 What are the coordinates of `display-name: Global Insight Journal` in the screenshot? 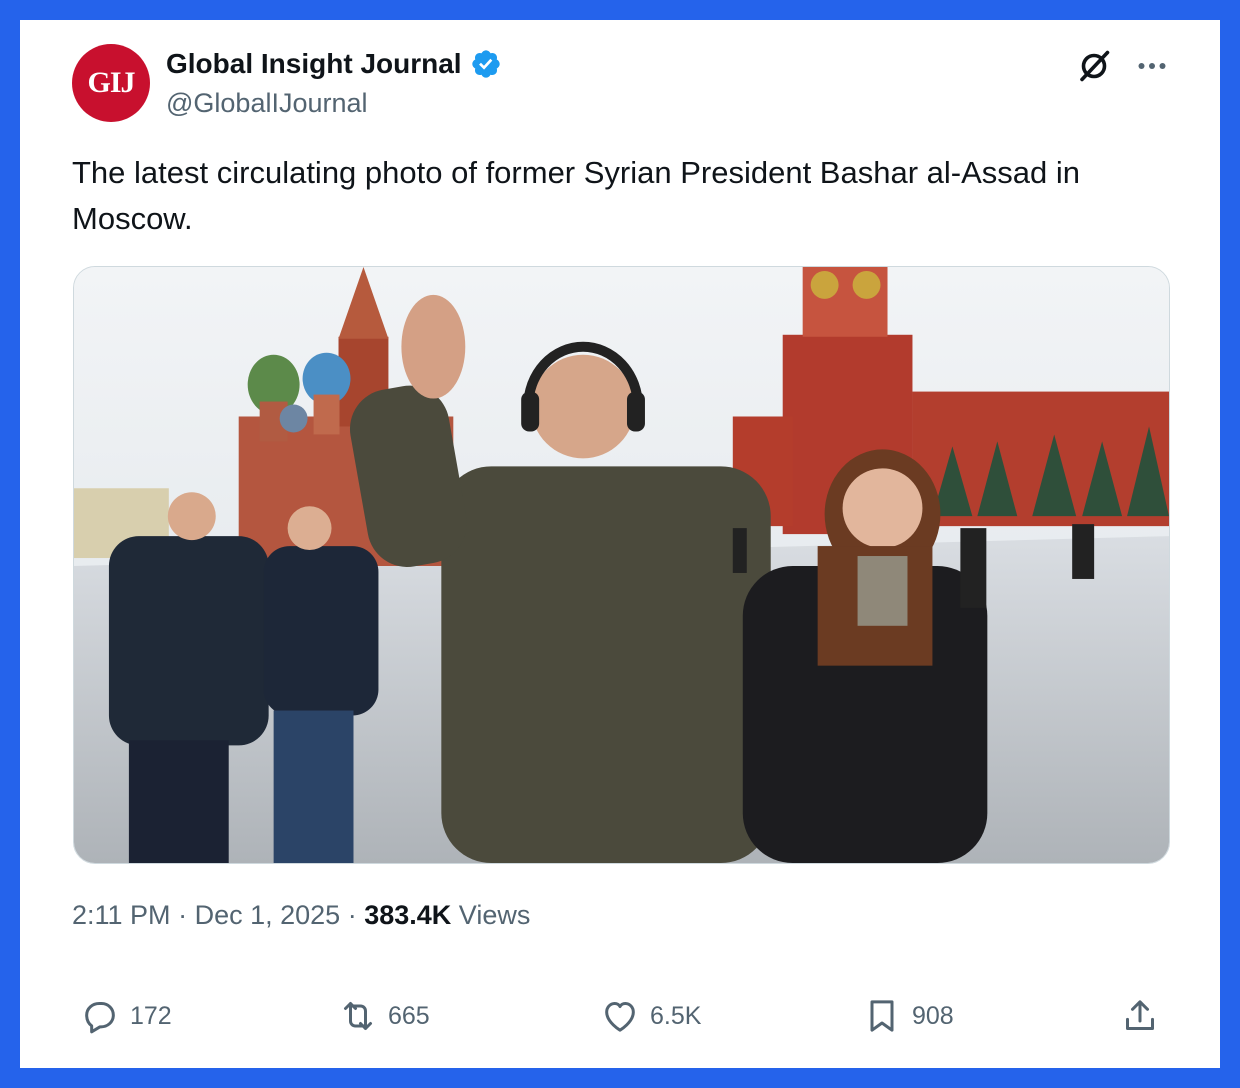 It's located at (314, 64).